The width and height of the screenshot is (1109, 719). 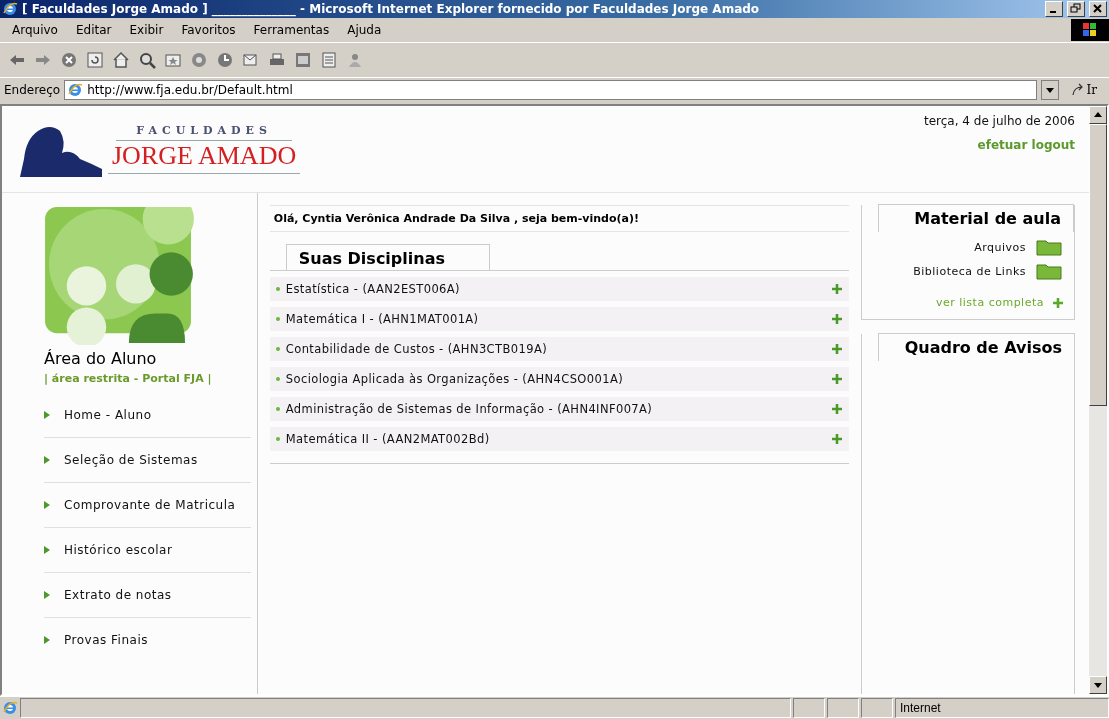 What do you see at coordinates (1077, 90) in the screenshot?
I see `go-arrow-icon` at bounding box center [1077, 90].